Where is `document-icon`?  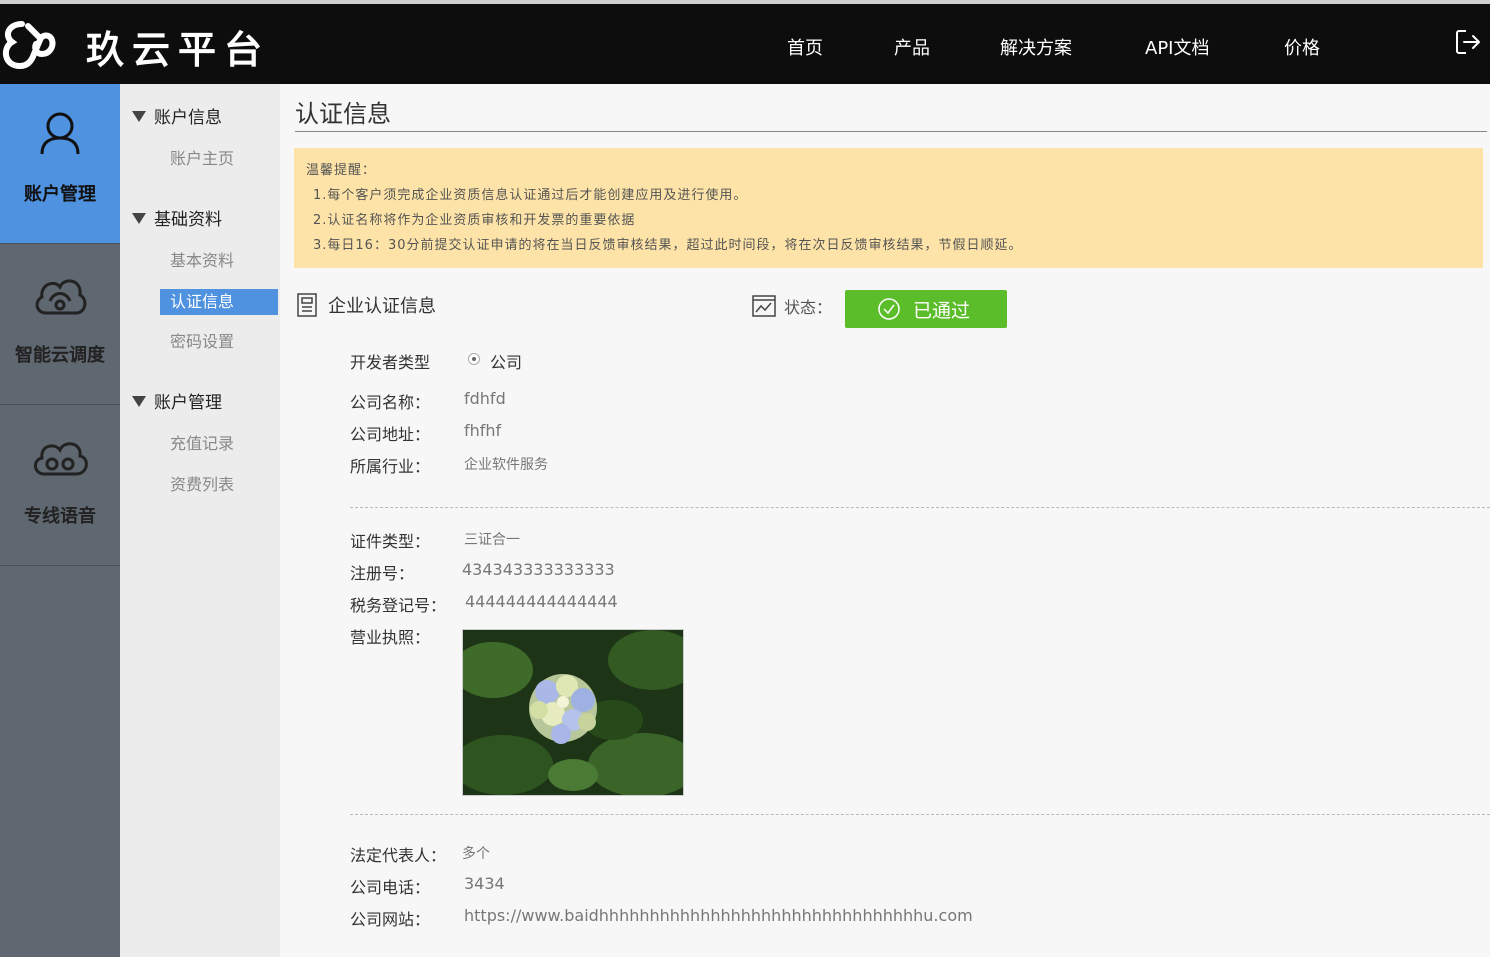
document-icon is located at coordinates (307, 305).